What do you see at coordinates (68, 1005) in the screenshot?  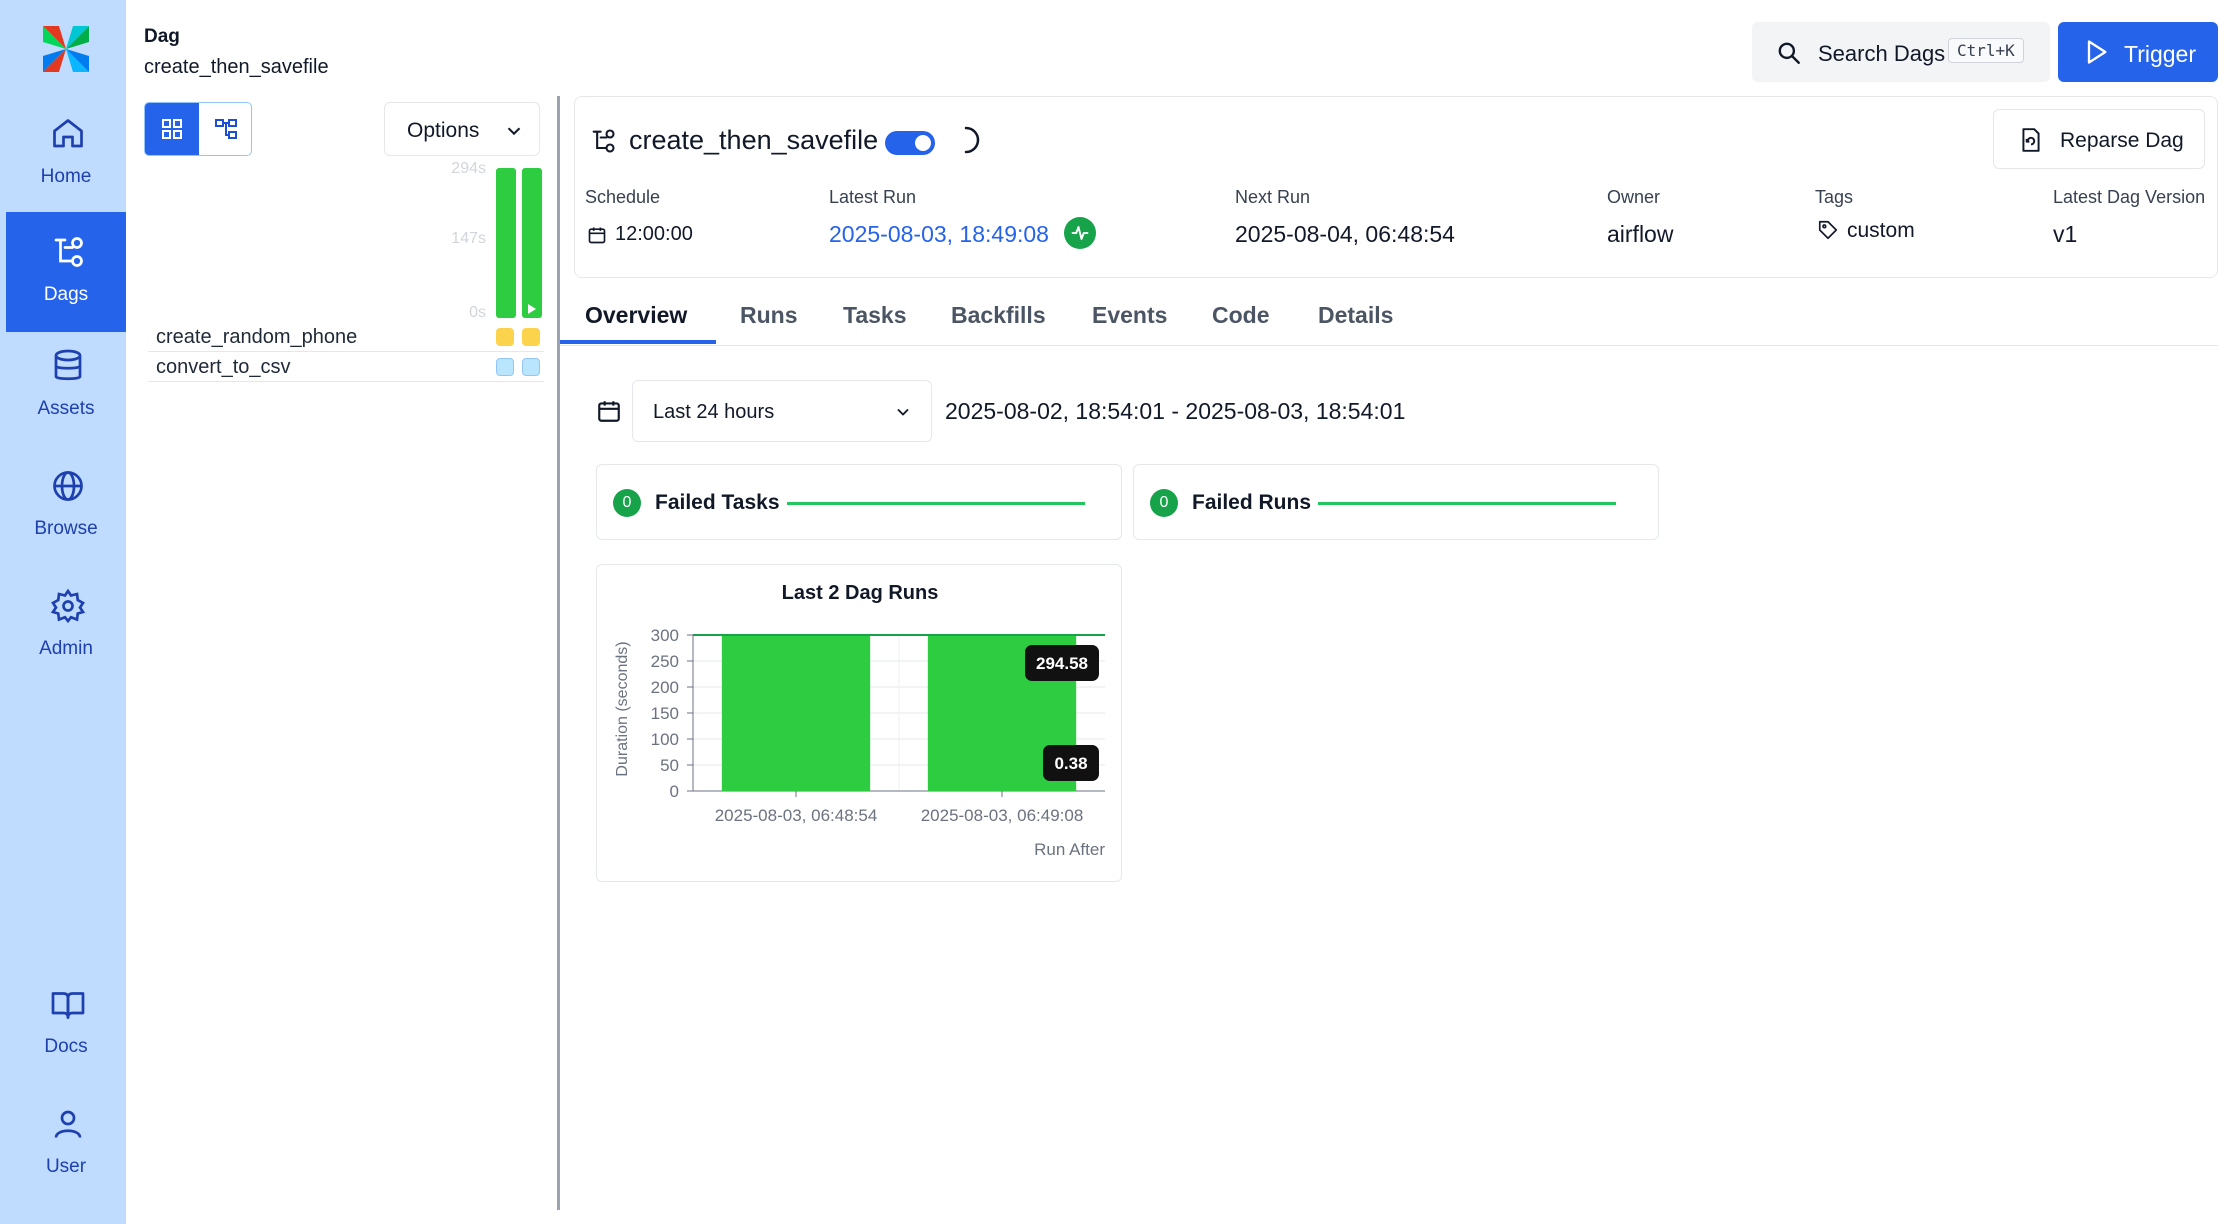 I see `book-icon` at bounding box center [68, 1005].